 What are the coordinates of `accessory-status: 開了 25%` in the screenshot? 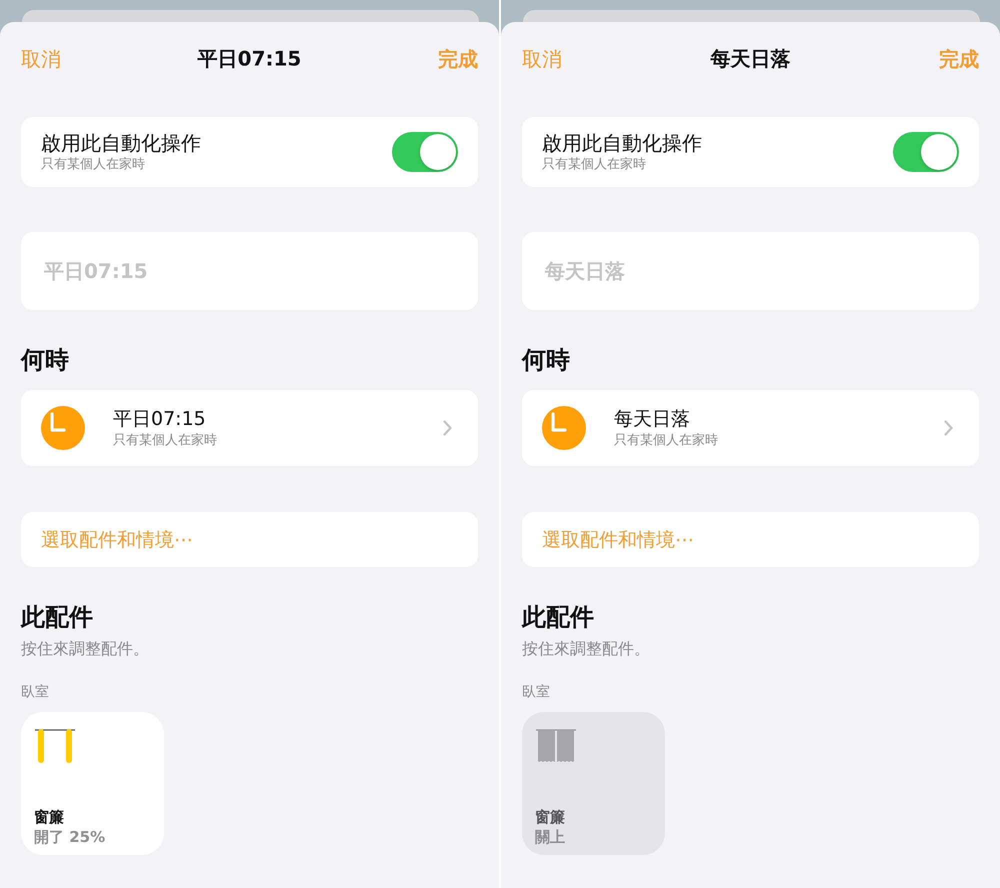 It's located at (70, 837).